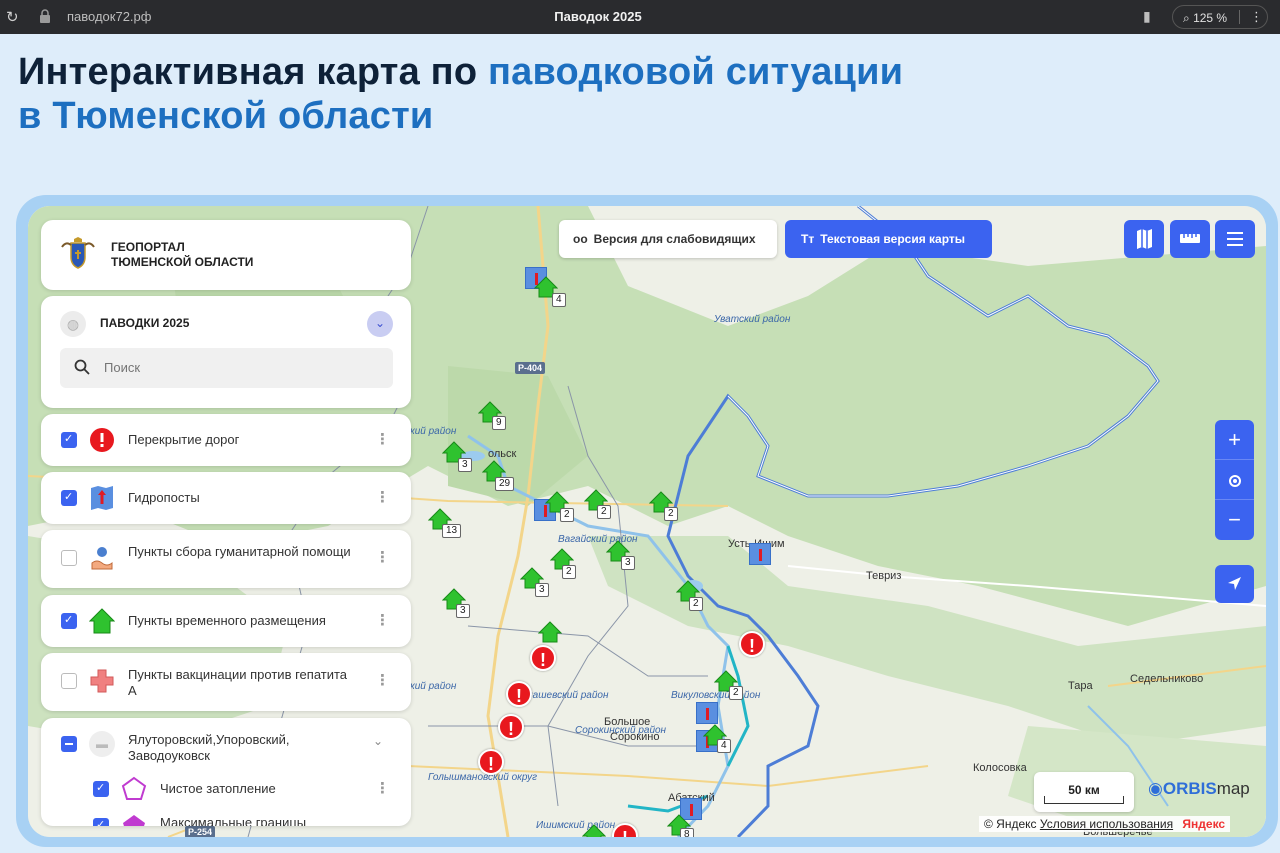 This screenshot has width=1280, height=853. I want to click on target-icon, so click(1234, 481).